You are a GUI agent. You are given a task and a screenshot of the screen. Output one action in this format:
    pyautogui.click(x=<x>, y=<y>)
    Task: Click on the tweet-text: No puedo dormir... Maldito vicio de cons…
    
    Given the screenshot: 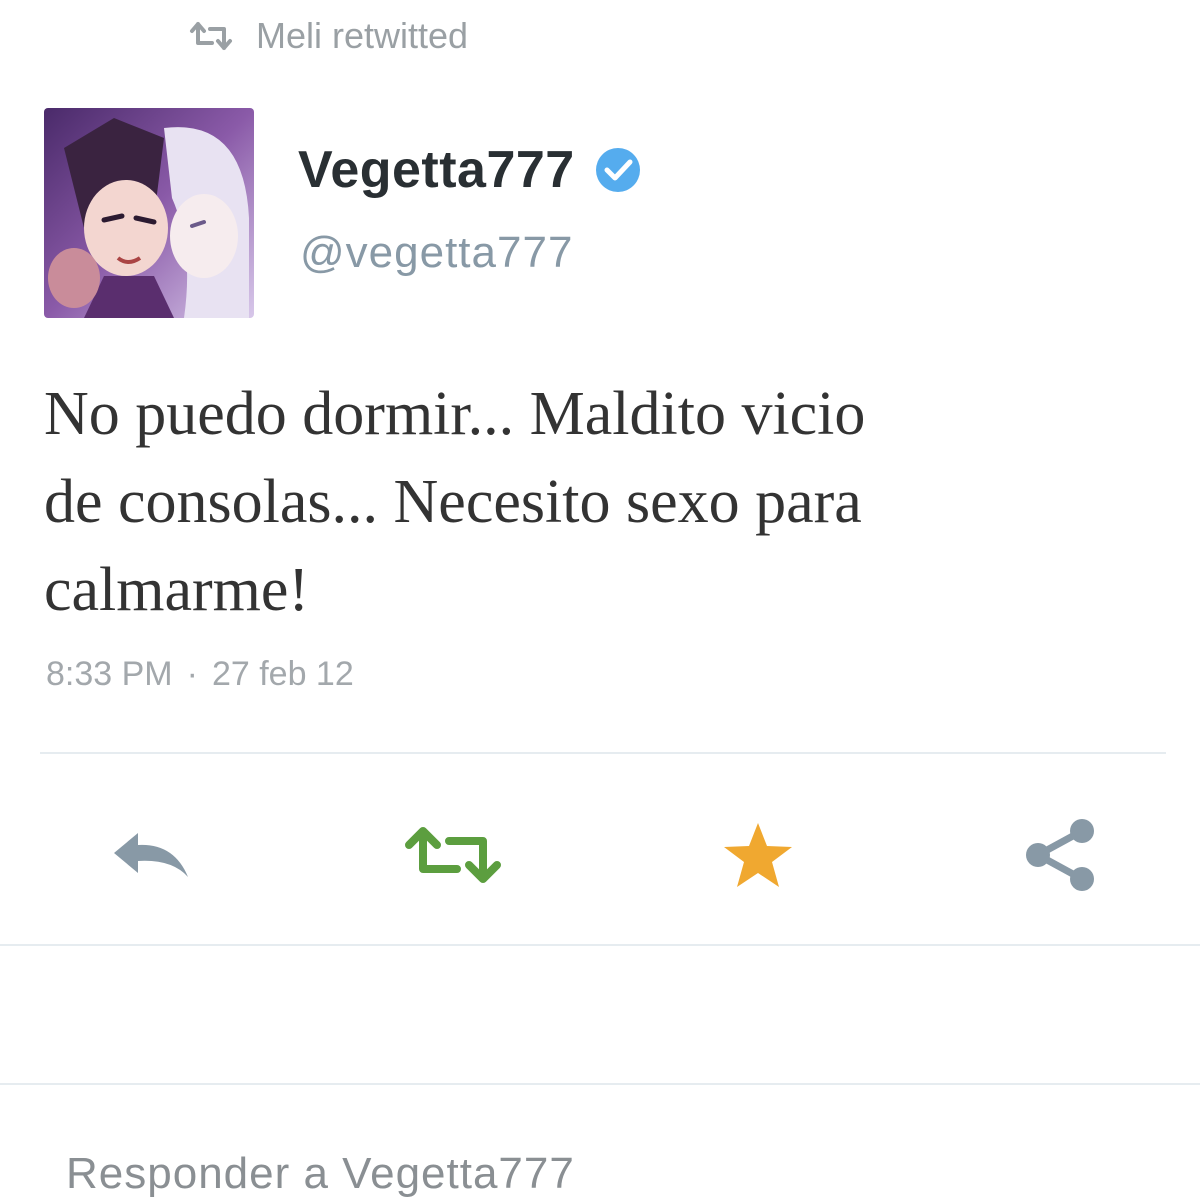 What is the action you would take?
    pyautogui.click(x=455, y=502)
    